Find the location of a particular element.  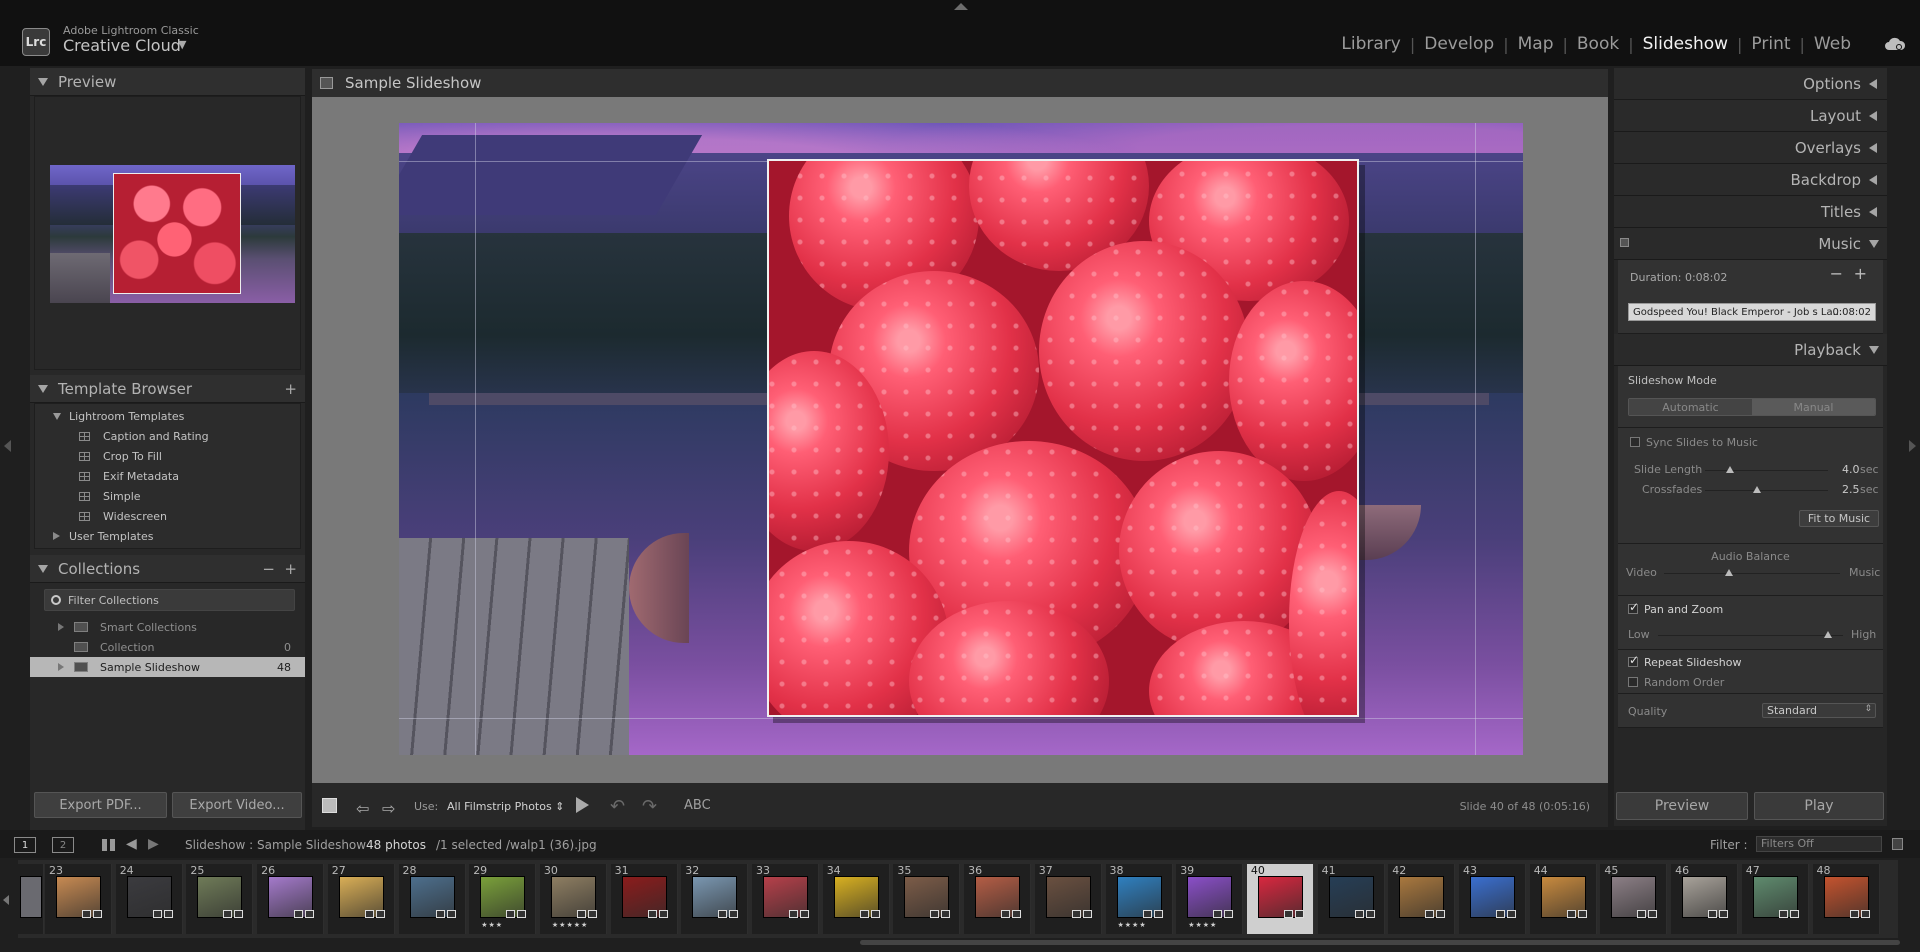

template-folder-lightroom: Lightroom Templates is located at coordinates (167, 416).